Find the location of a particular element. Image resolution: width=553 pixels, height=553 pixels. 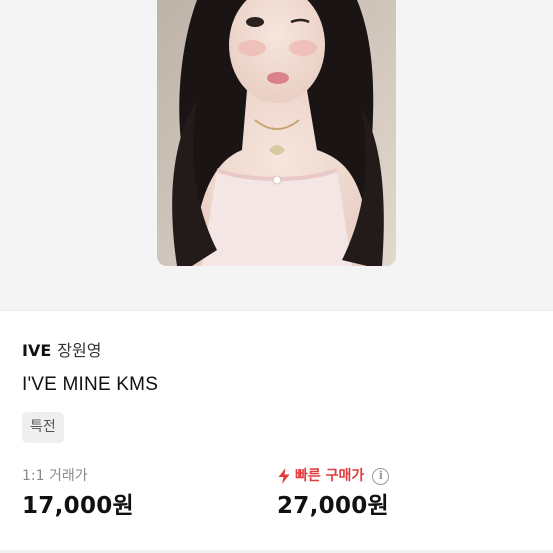

one-to-one-price-label: 1:1 거래가 is located at coordinates (55, 476).